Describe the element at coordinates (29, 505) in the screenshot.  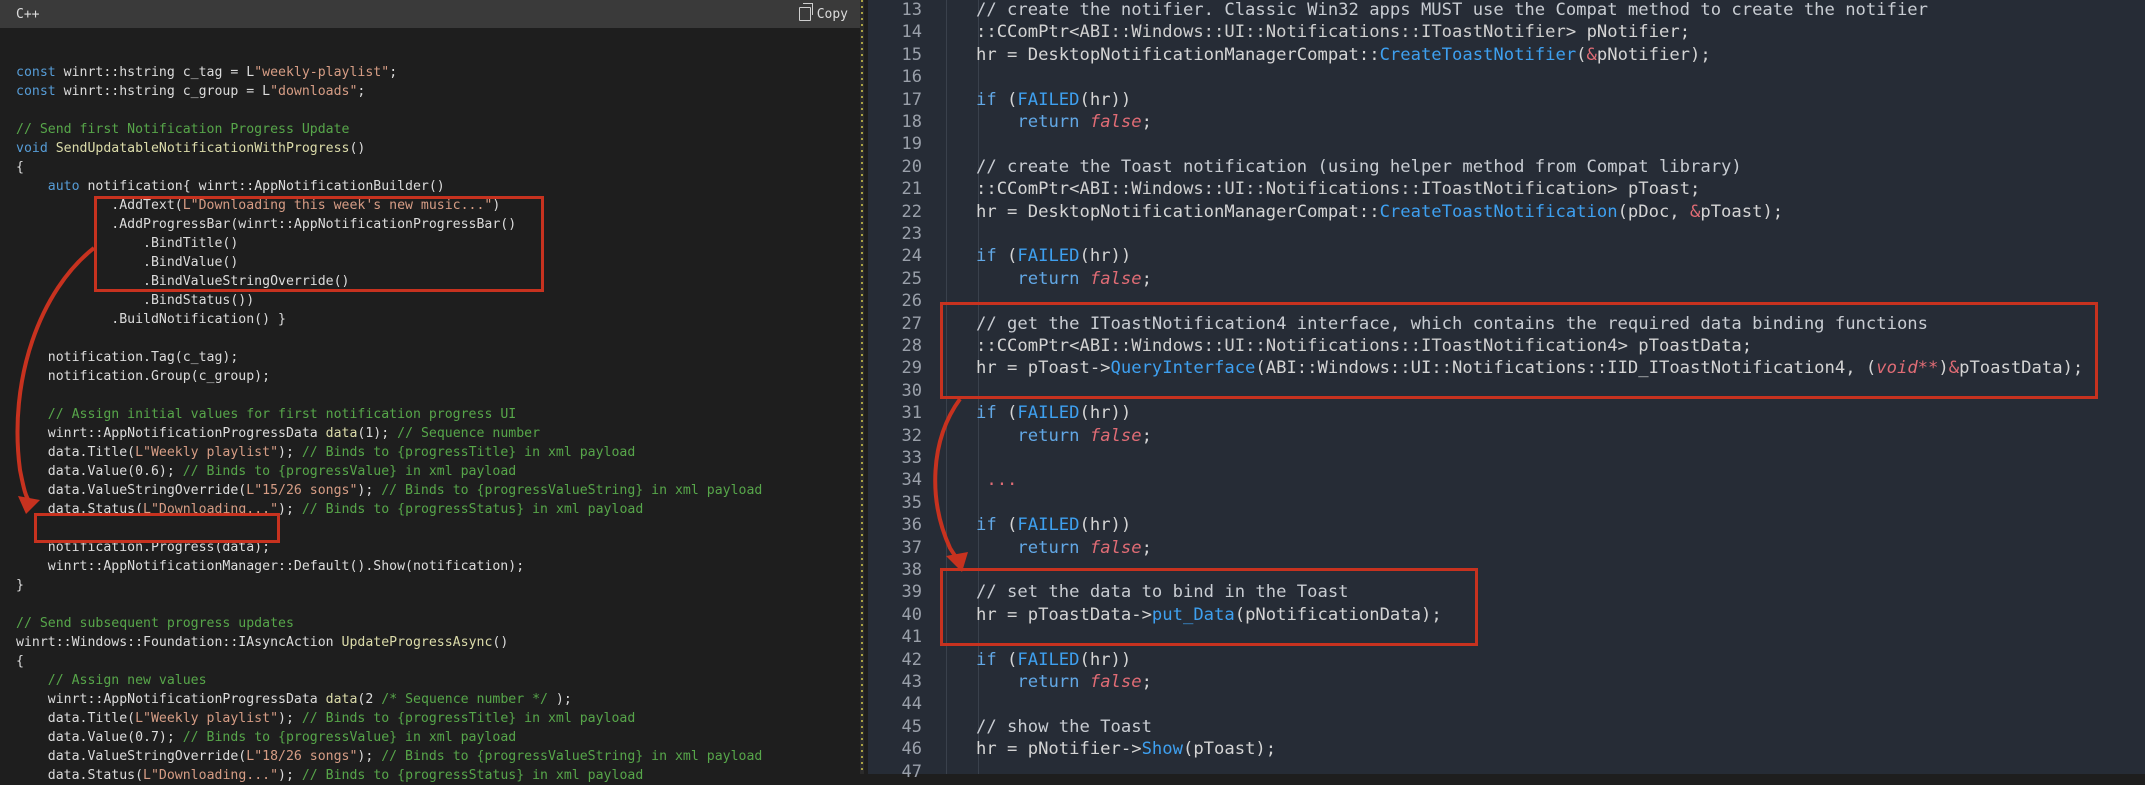
I see `arrow-left-head` at that location.